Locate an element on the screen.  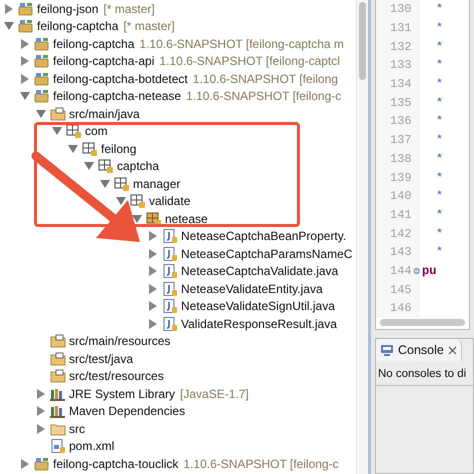
tree-item-label: Maven Dependencies is located at coordinates (127, 411).